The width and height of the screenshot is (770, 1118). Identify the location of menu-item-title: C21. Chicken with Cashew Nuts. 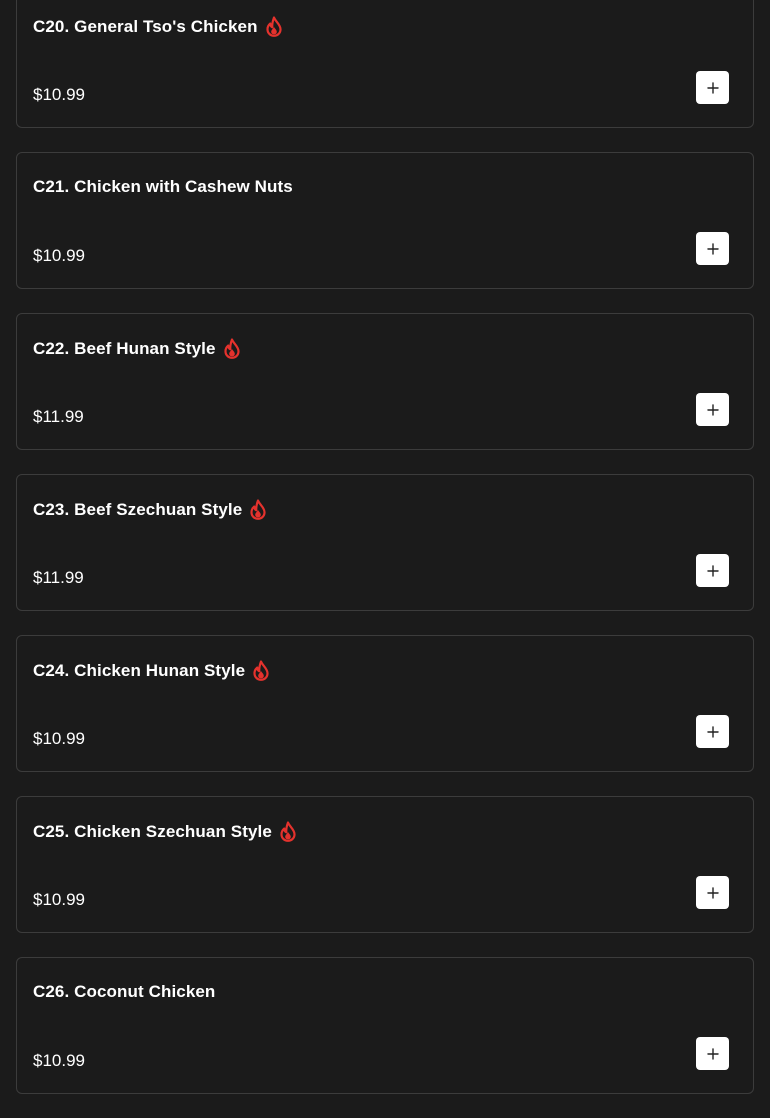
(163, 187).